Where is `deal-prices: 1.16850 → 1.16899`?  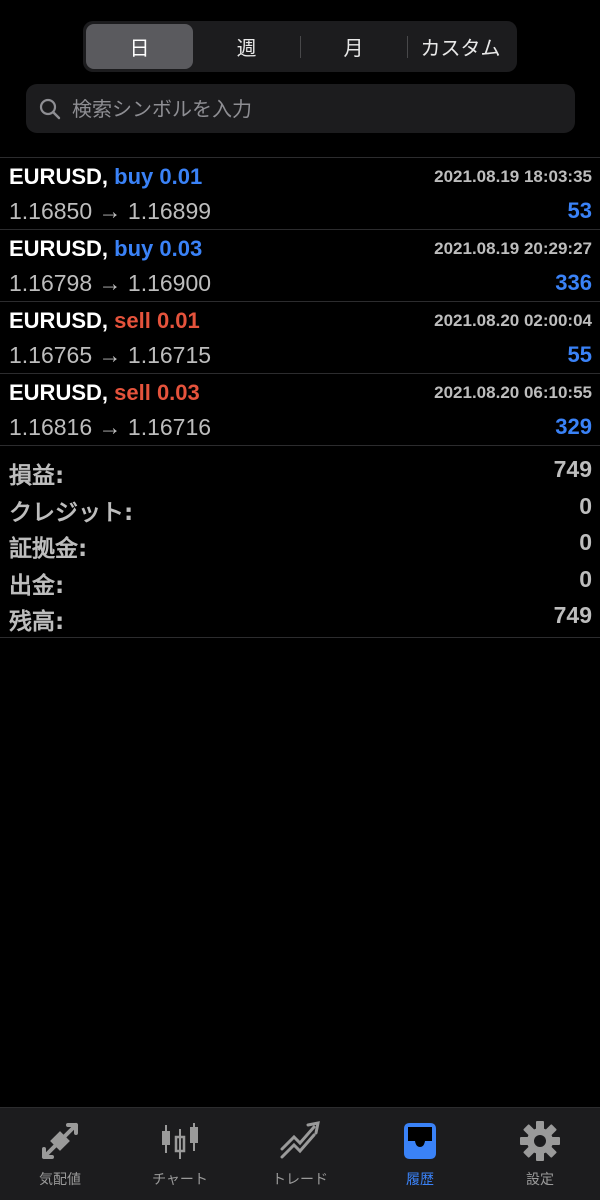
deal-prices: 1.16850 → 1.16899 is located at coordinates (110, 211).